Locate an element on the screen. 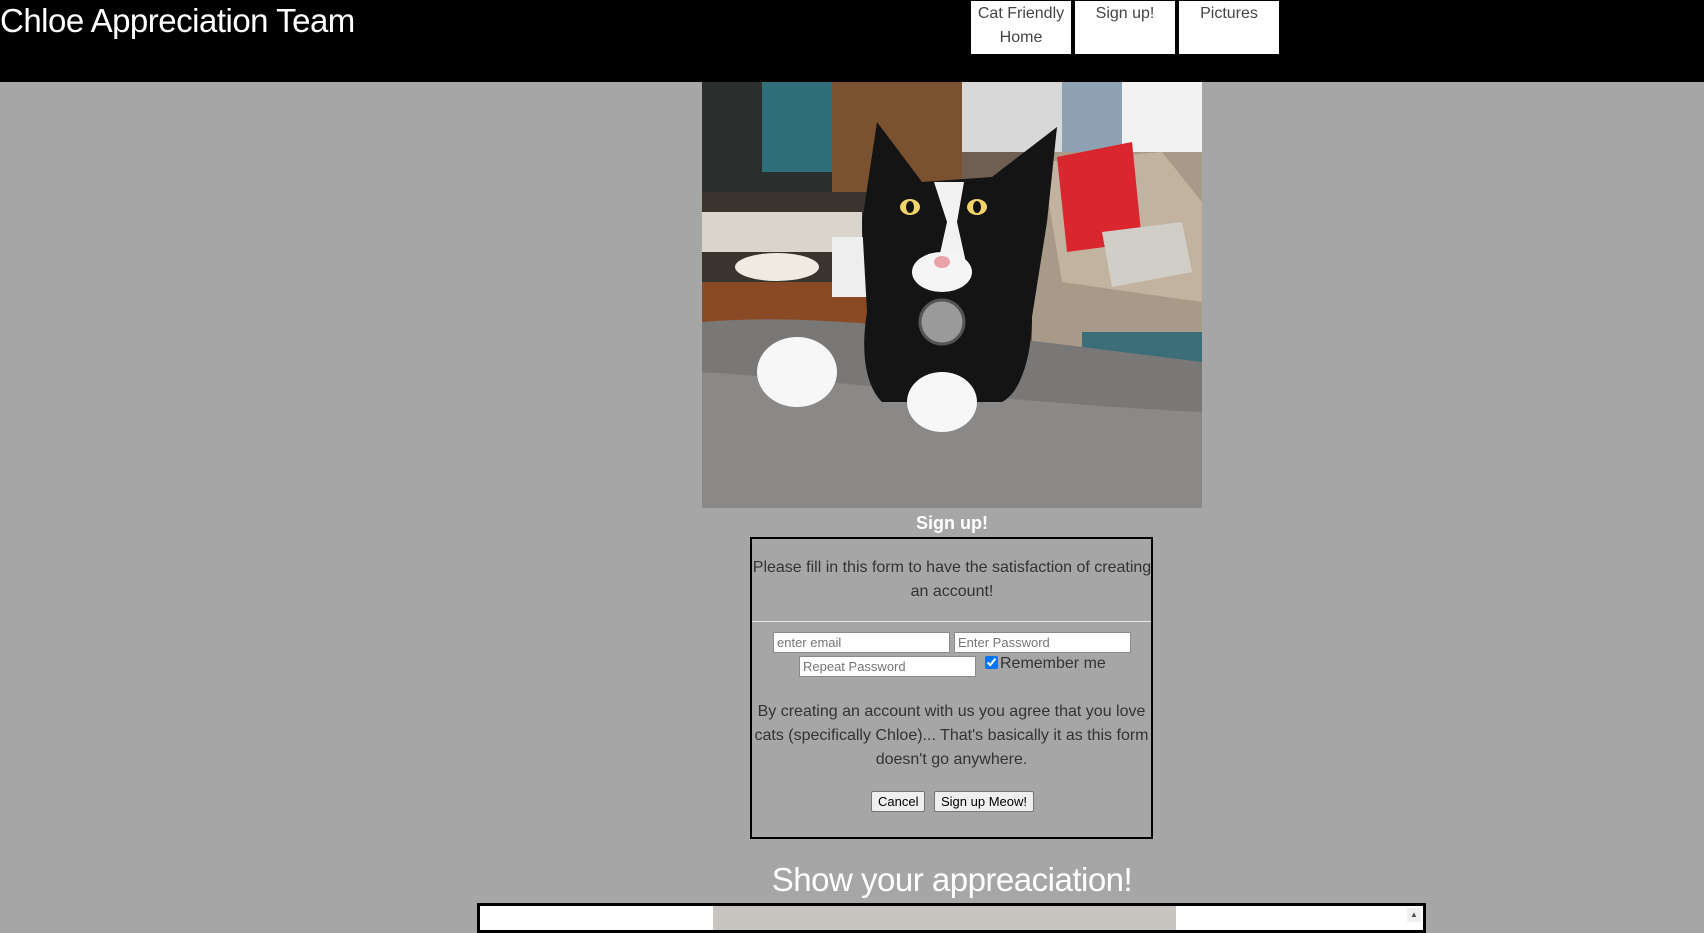 This screenshot has width=1704, height=933. repeat-password-field is located at coordinates (887, 666).